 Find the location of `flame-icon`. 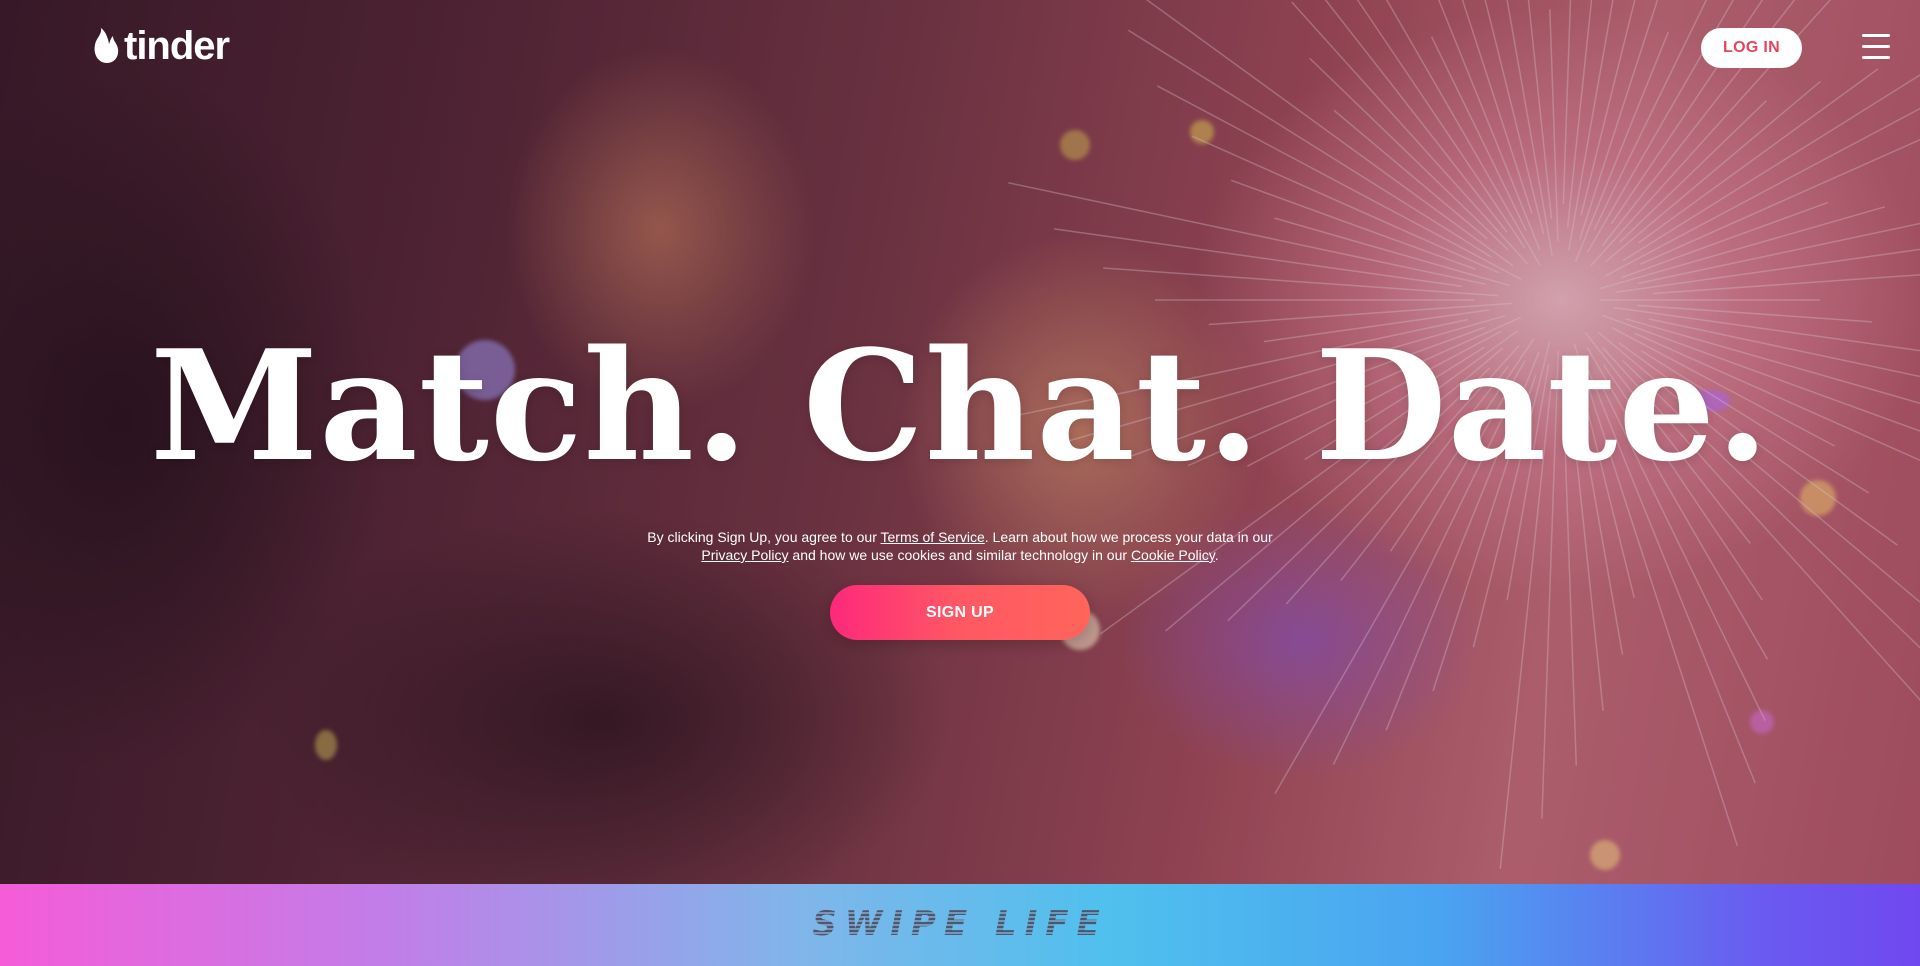

flame-icon is located at coordinates (106, 45).